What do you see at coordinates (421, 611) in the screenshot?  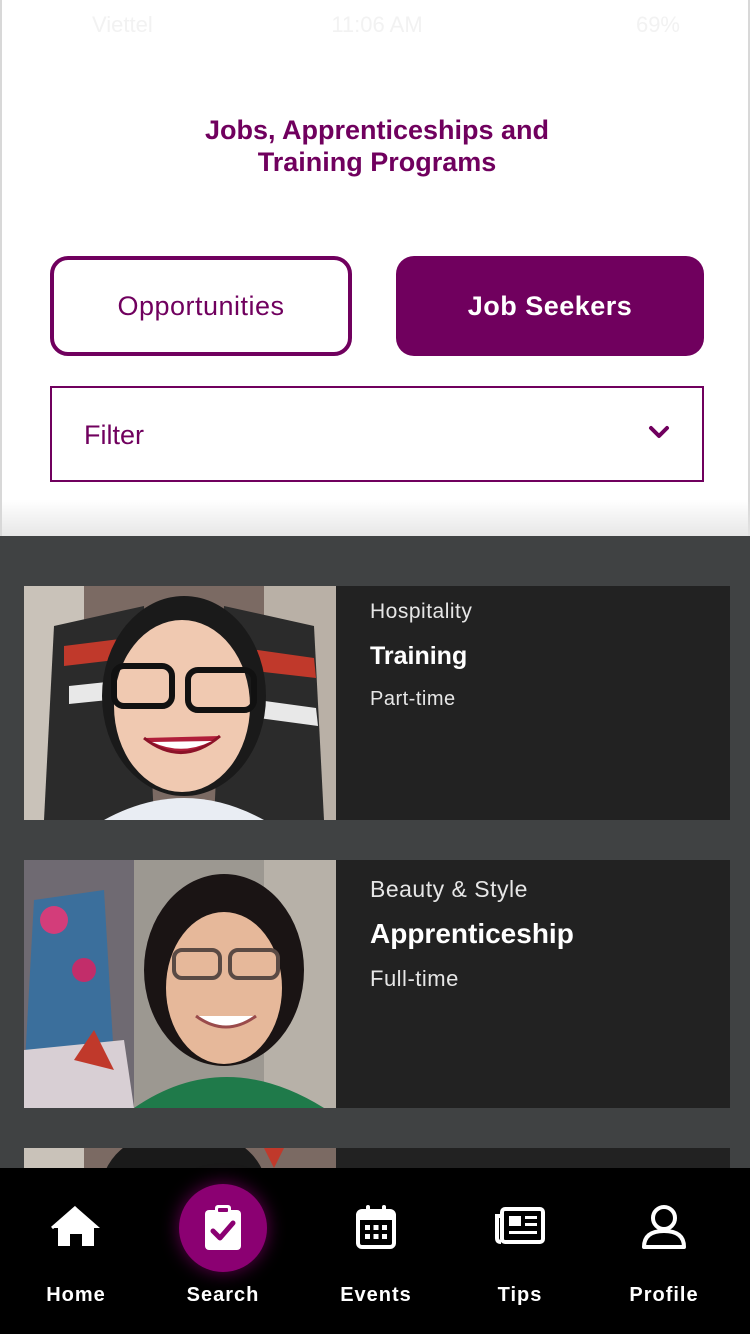 I see `card-category: Hospitality` at bounding box center [421, 611].